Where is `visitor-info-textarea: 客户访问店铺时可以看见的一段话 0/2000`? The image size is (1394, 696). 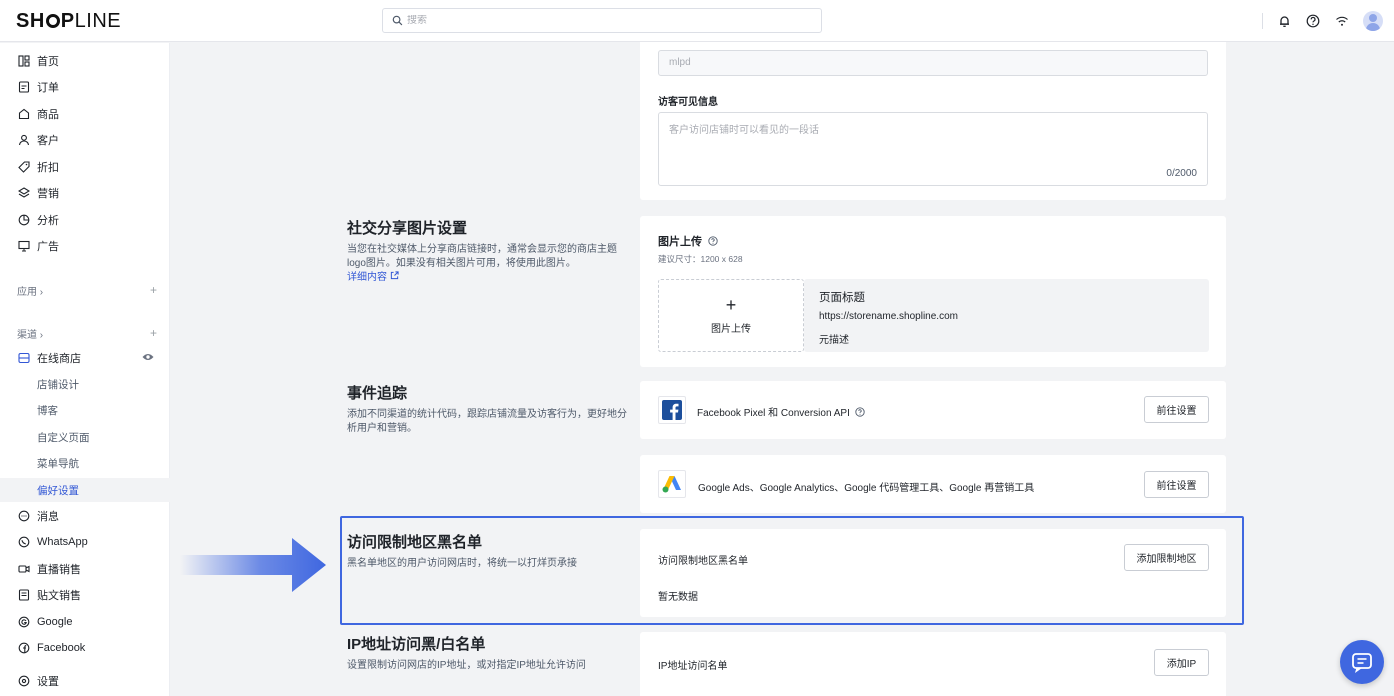
visitor-info-textarea: 客户访问店铺时可以看见的一段话 0/2000 is located at coordinates (933, 149).